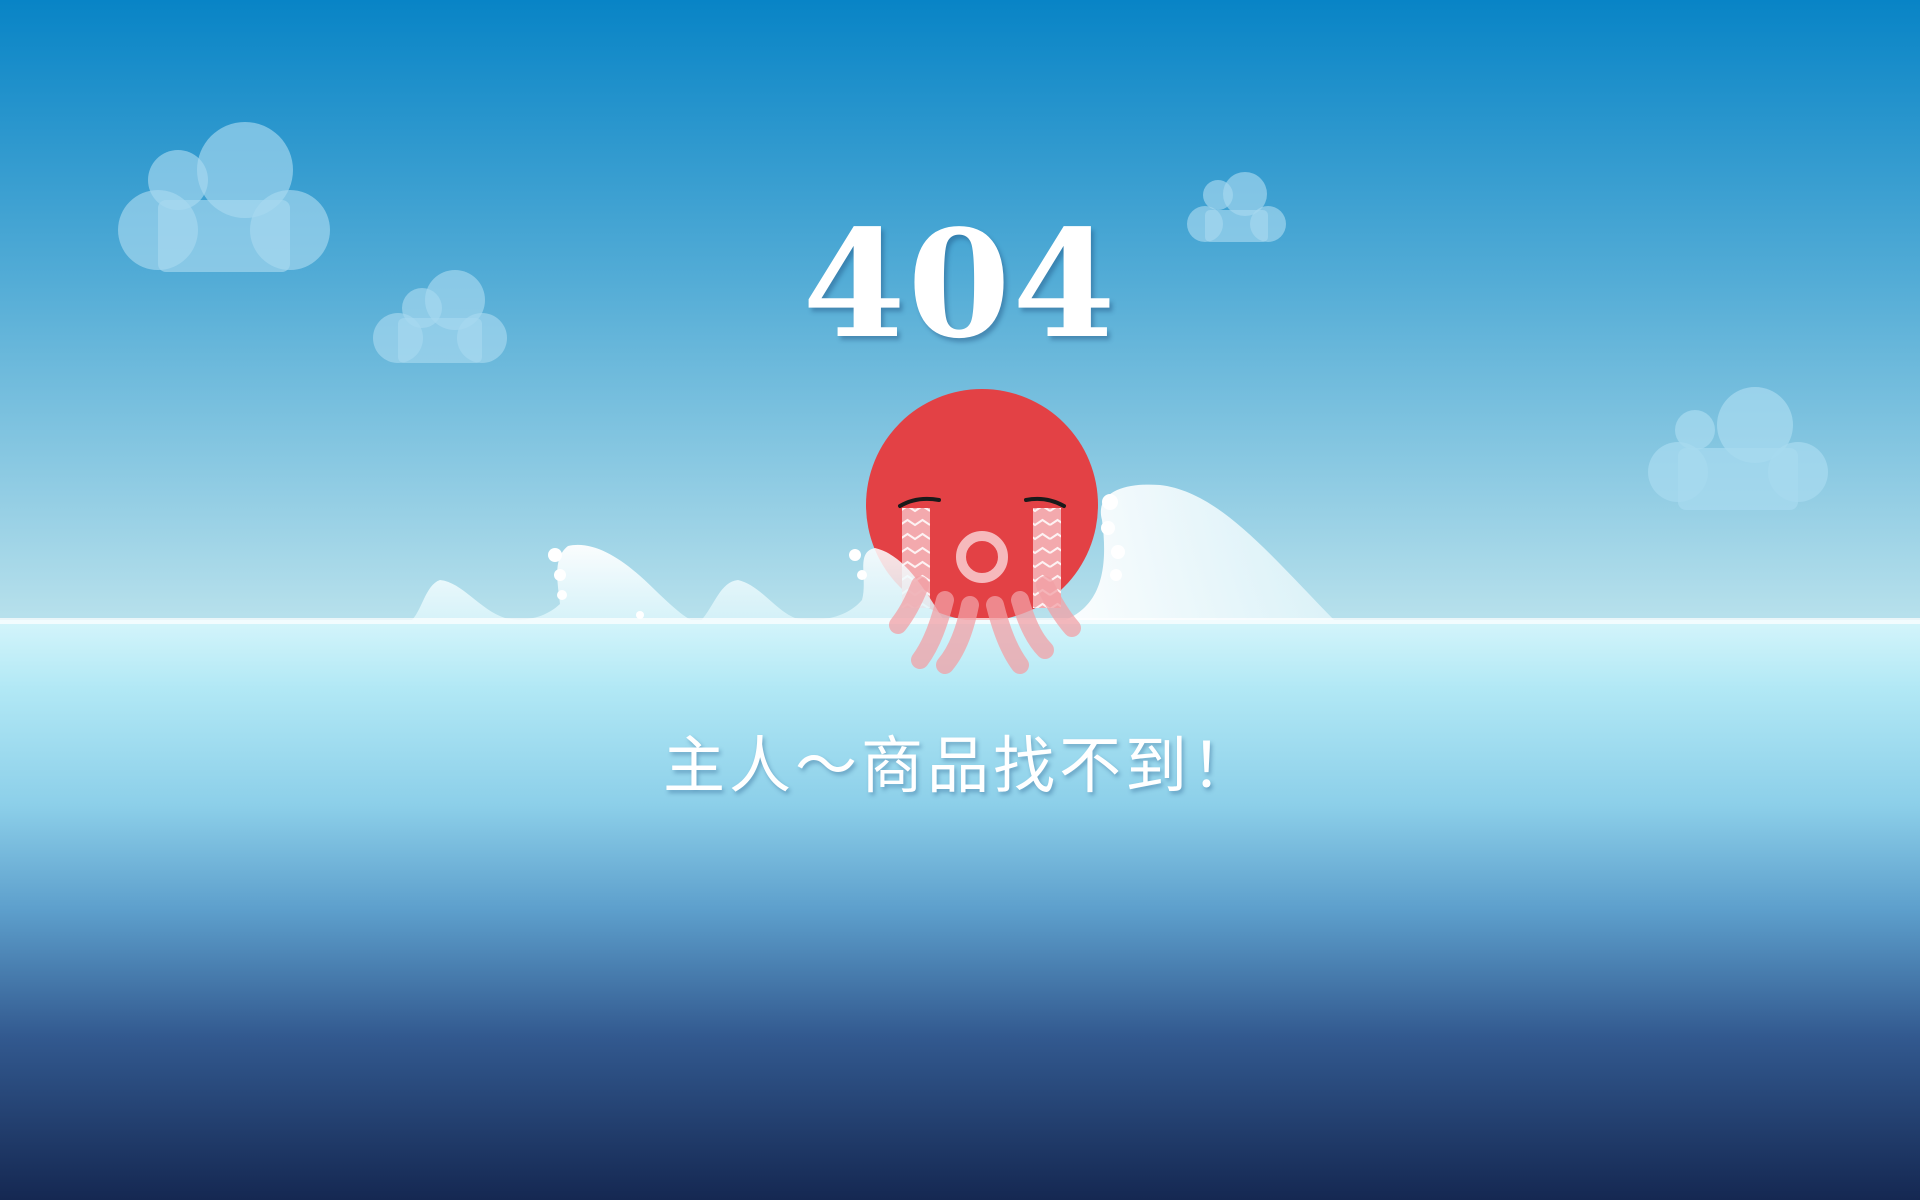 The image size is (1920, 1200). Describe the element at coordinates (960, 284) in the screenshot. I see `error-code: 404` at that location.